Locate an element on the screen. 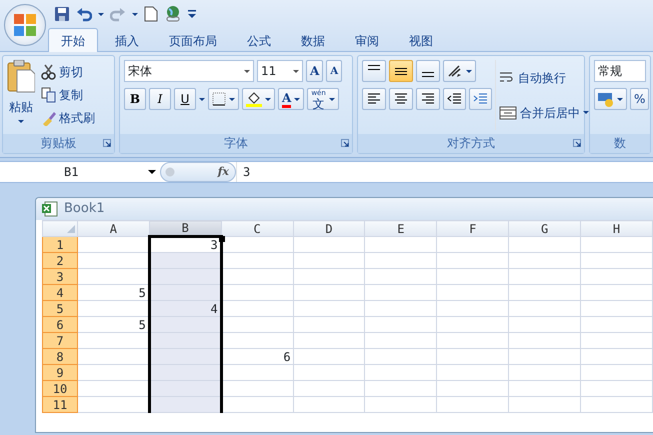  row-header: 3 is located at coordinates (60, 276).